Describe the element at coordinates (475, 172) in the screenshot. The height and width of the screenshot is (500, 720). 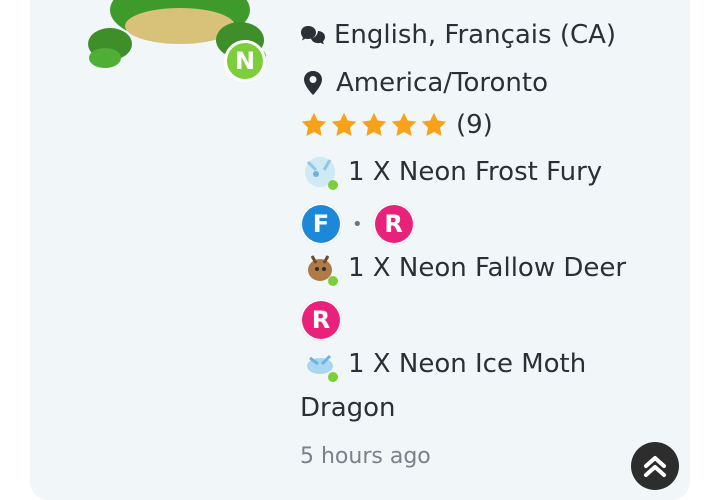
I see `item-label: 1 X Neon Frost Fury` at that location.